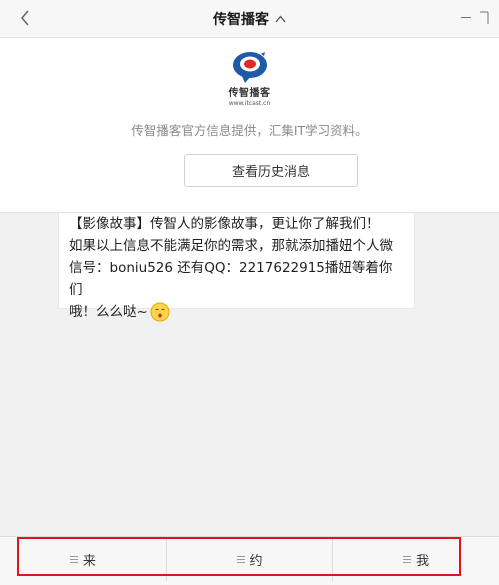 This screenshot has height=585, width=499. Describe the element at coordinates (224, 224) in the screenshot. I see `message-line: 【影像故事】传智人的影像故事，更让你了解我们！` at that location.